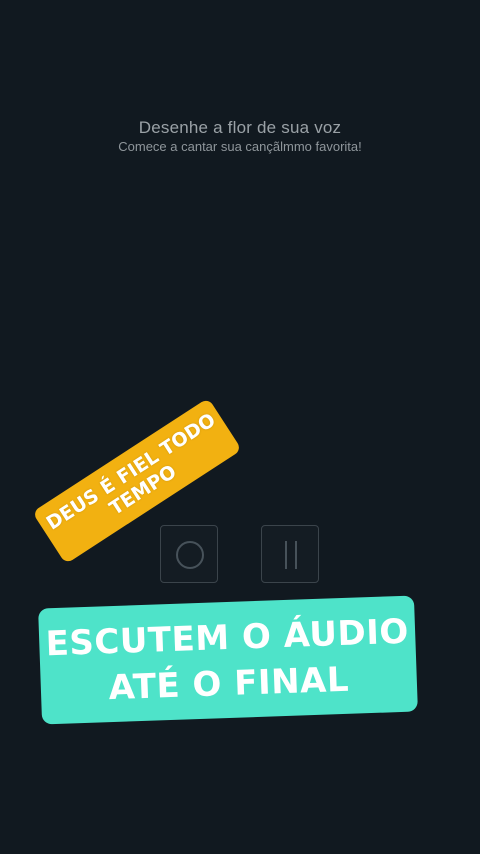  What do you see at coordinates (240, 127) in the screenshot?
I see `page-title: Desenhe a flor de sua voz` at bounding box center [240, 127].